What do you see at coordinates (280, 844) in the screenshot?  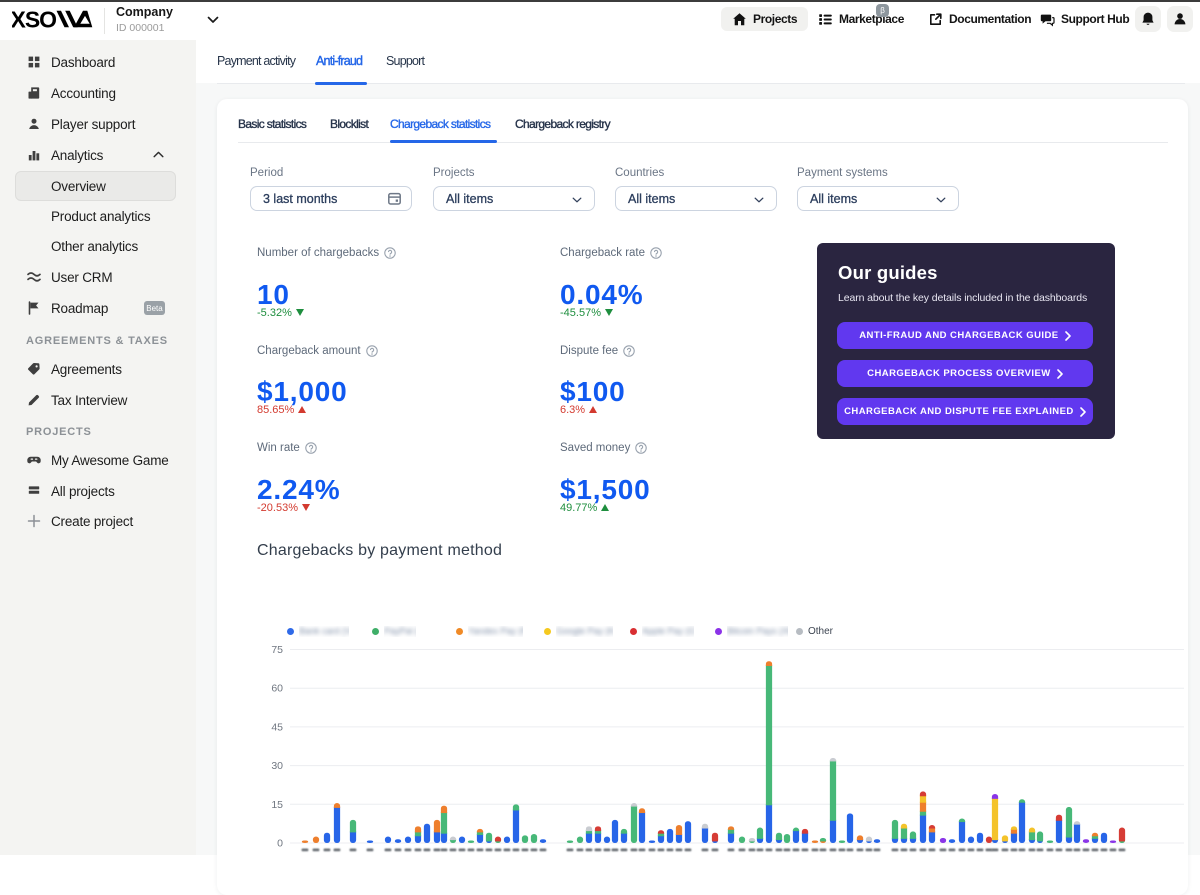 I see `svg-text: 0` at bounding box center [280, 844].